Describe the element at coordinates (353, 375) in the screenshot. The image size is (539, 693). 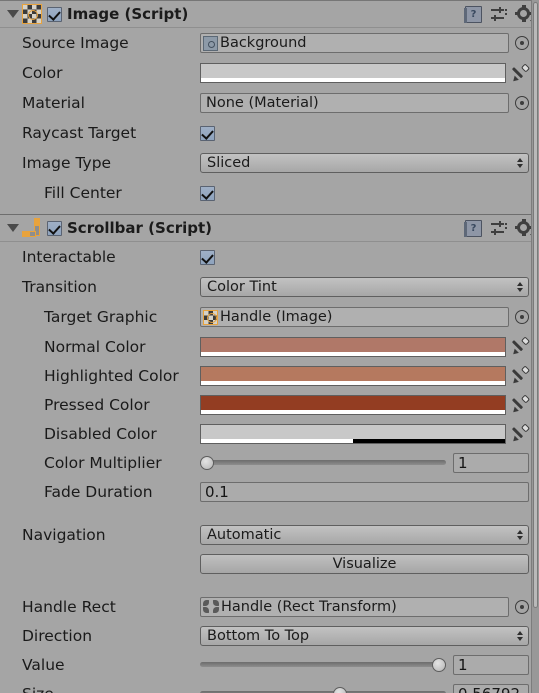
I see `highlighted-color-swatch` at that location.